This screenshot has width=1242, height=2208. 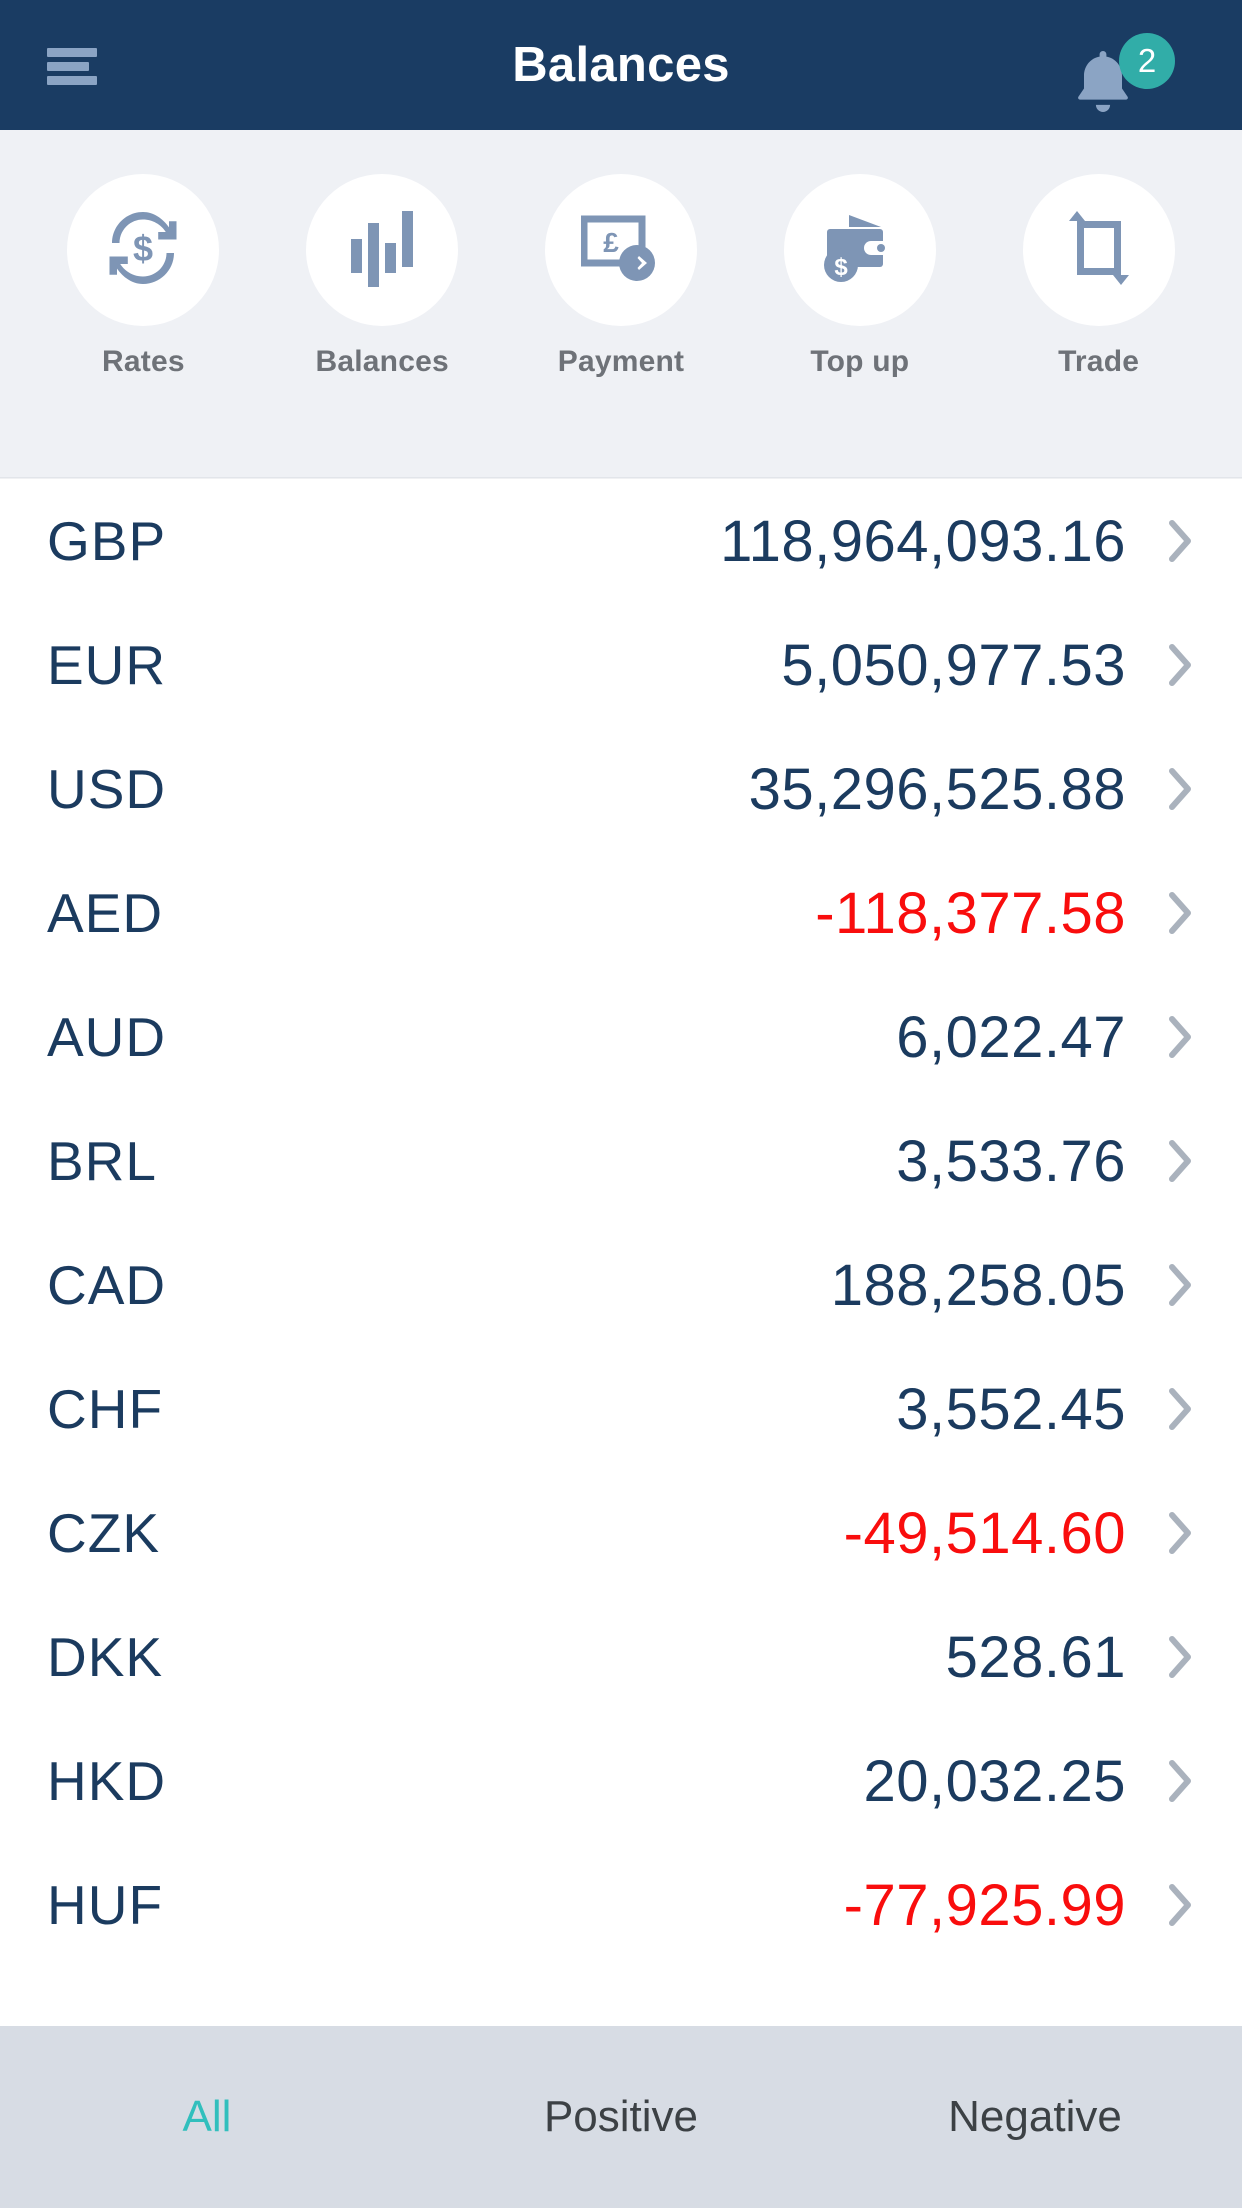 What do you see at coordinates (621, 1905) in the screenshot?
I see `table-row: HUF -77,925.99` at bounding box center [621, 1905].